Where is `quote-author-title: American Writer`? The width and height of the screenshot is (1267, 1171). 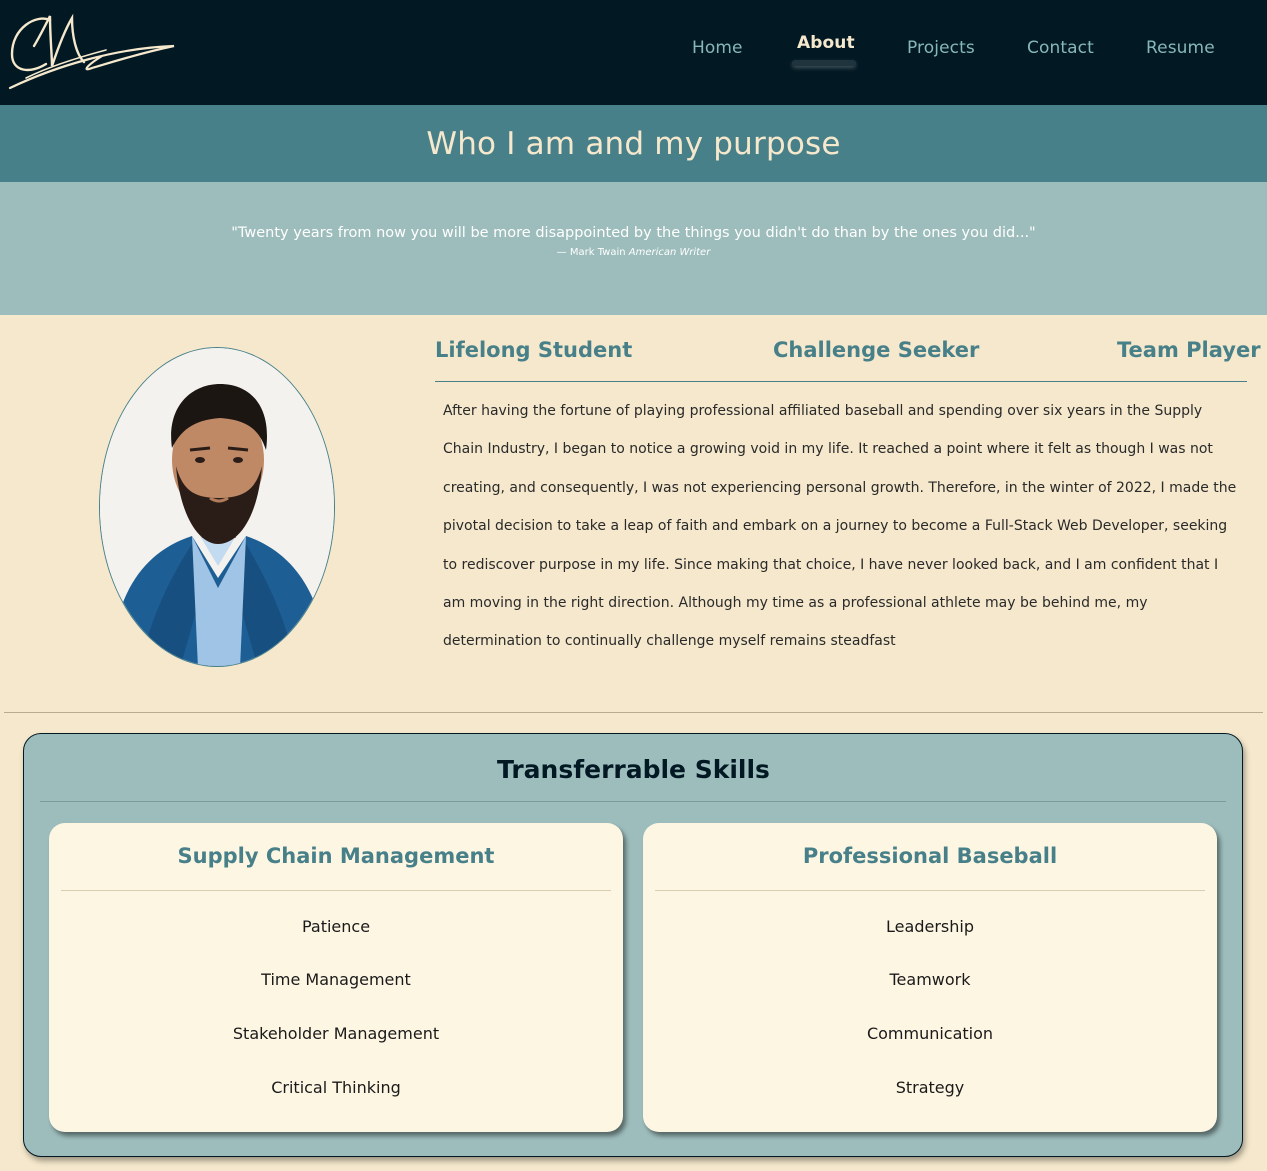 quote-author-title: American Writer is located at coordinates (669, 252).